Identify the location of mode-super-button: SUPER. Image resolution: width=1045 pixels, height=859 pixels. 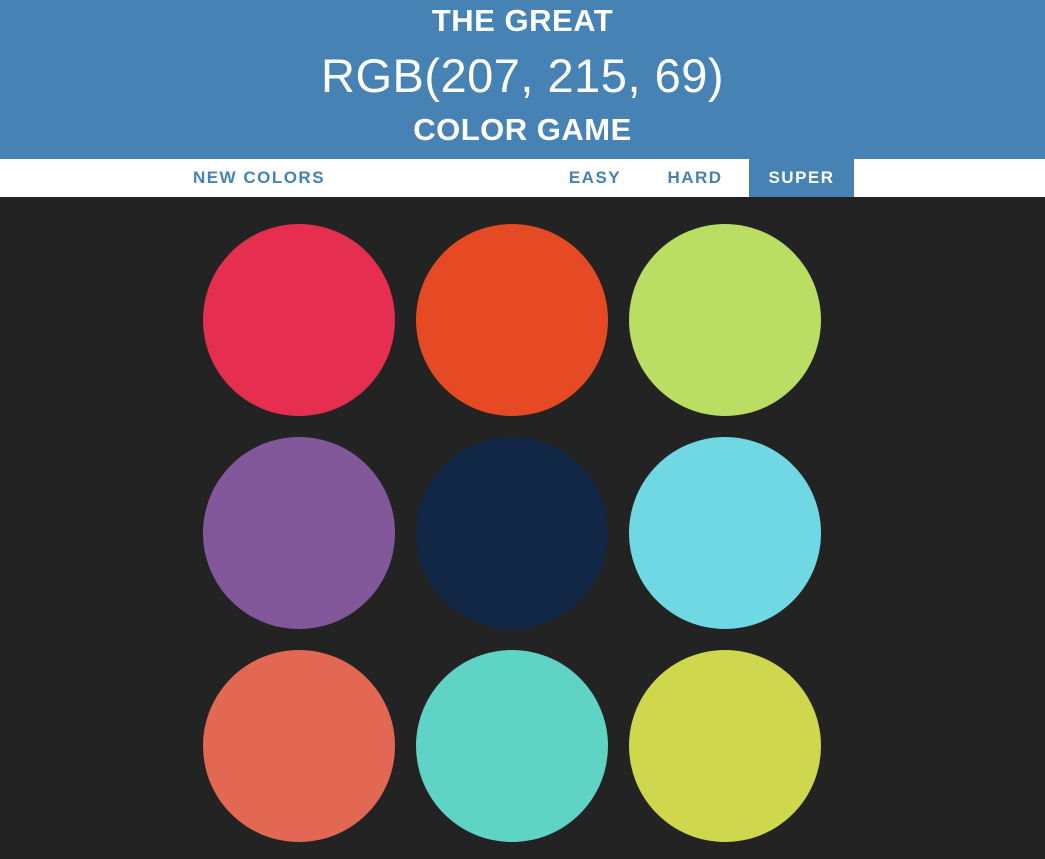
(801, 178).